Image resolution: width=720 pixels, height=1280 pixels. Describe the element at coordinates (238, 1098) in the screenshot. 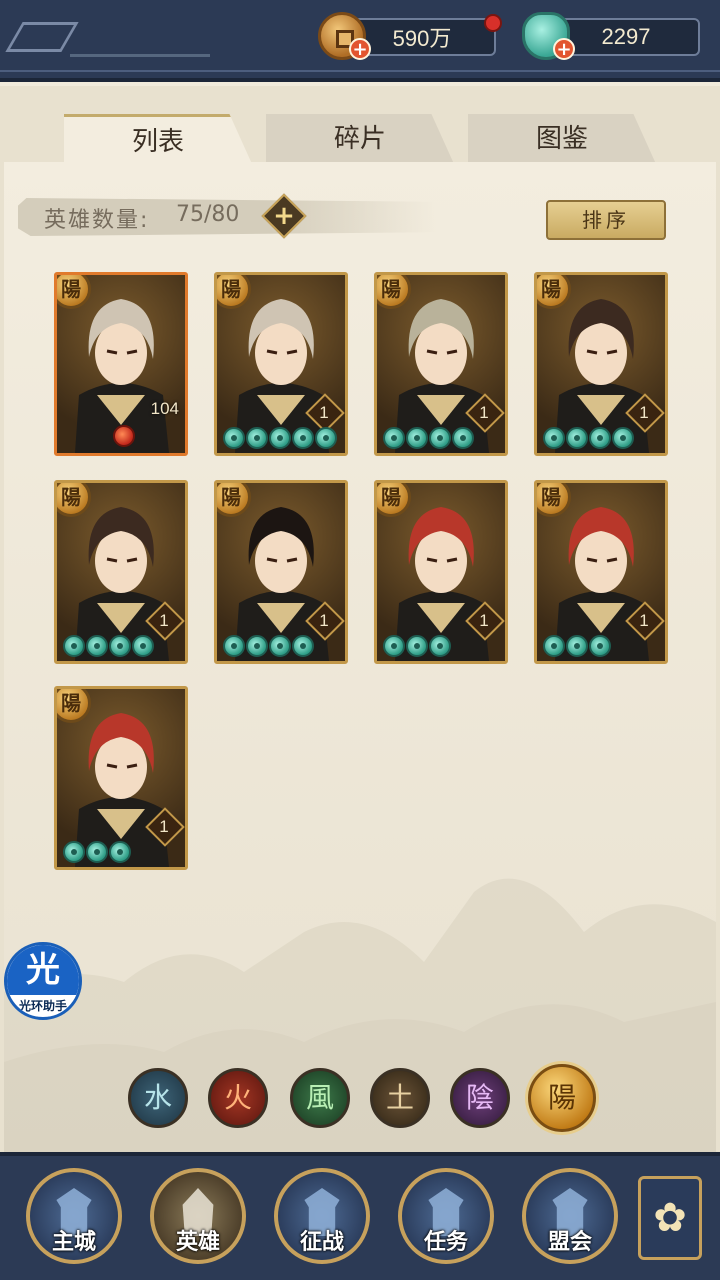

I see `filter-fire-icon: 火` at that location.